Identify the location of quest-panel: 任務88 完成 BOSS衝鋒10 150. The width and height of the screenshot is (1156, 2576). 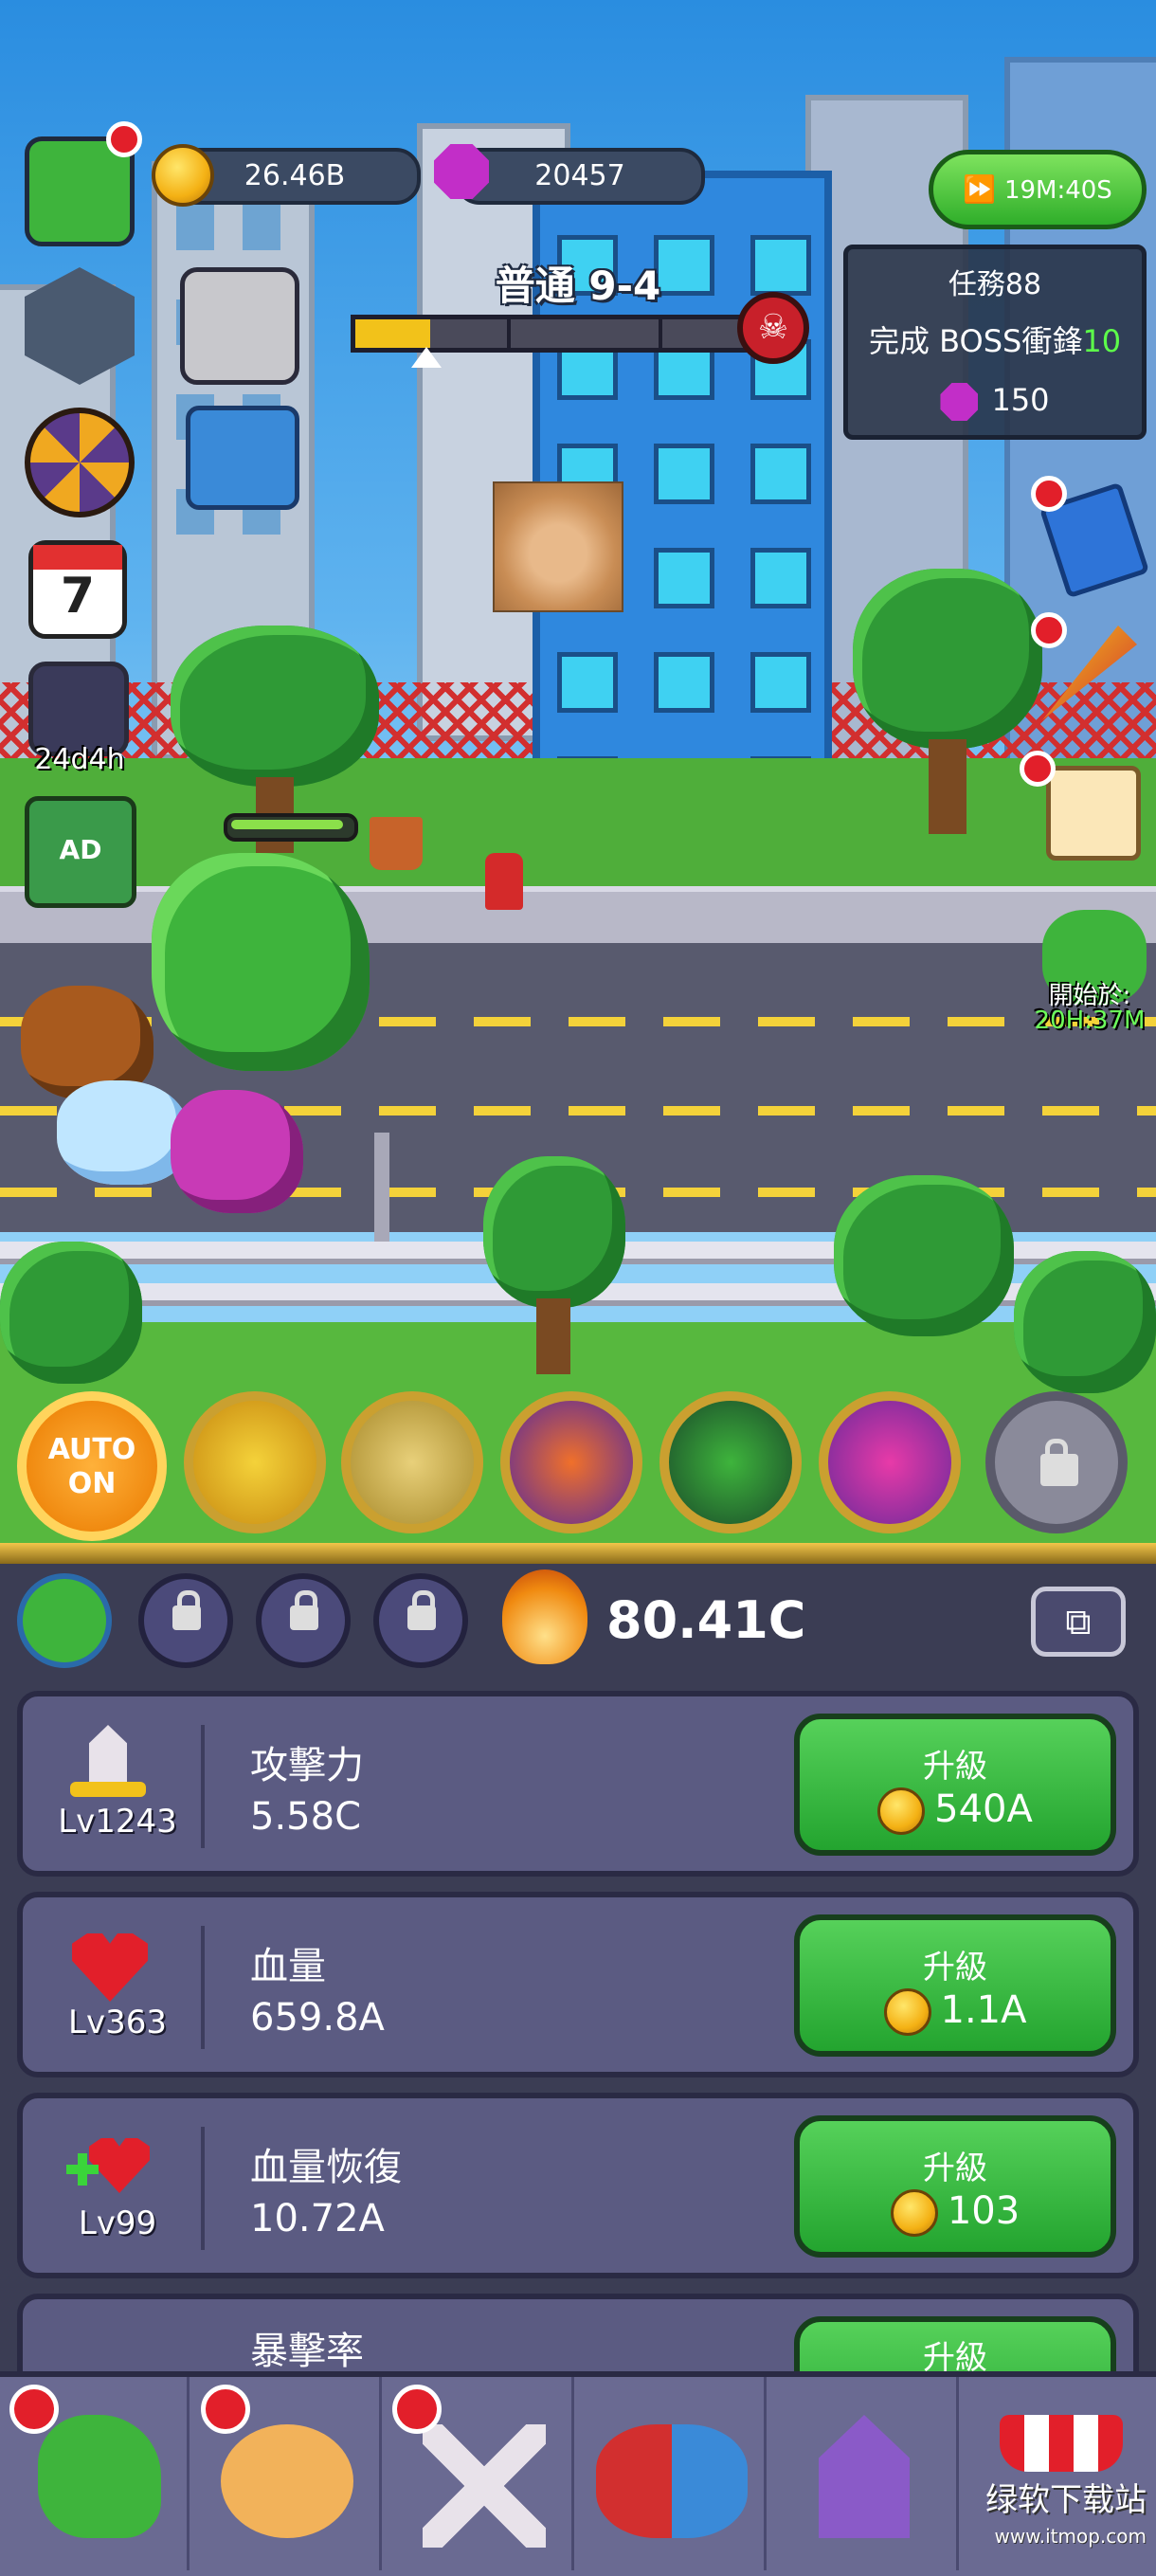
(995, 342).